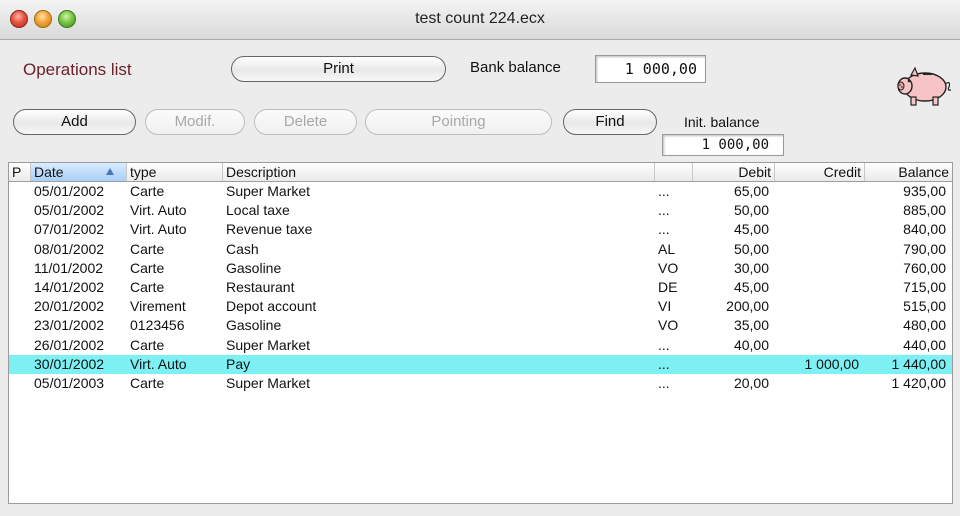 The width and height of the screenshot is (960, 516). Describe the element at coordinates (908, 172) in the screenshot. I see `column-header-balance: Balance` at that location.